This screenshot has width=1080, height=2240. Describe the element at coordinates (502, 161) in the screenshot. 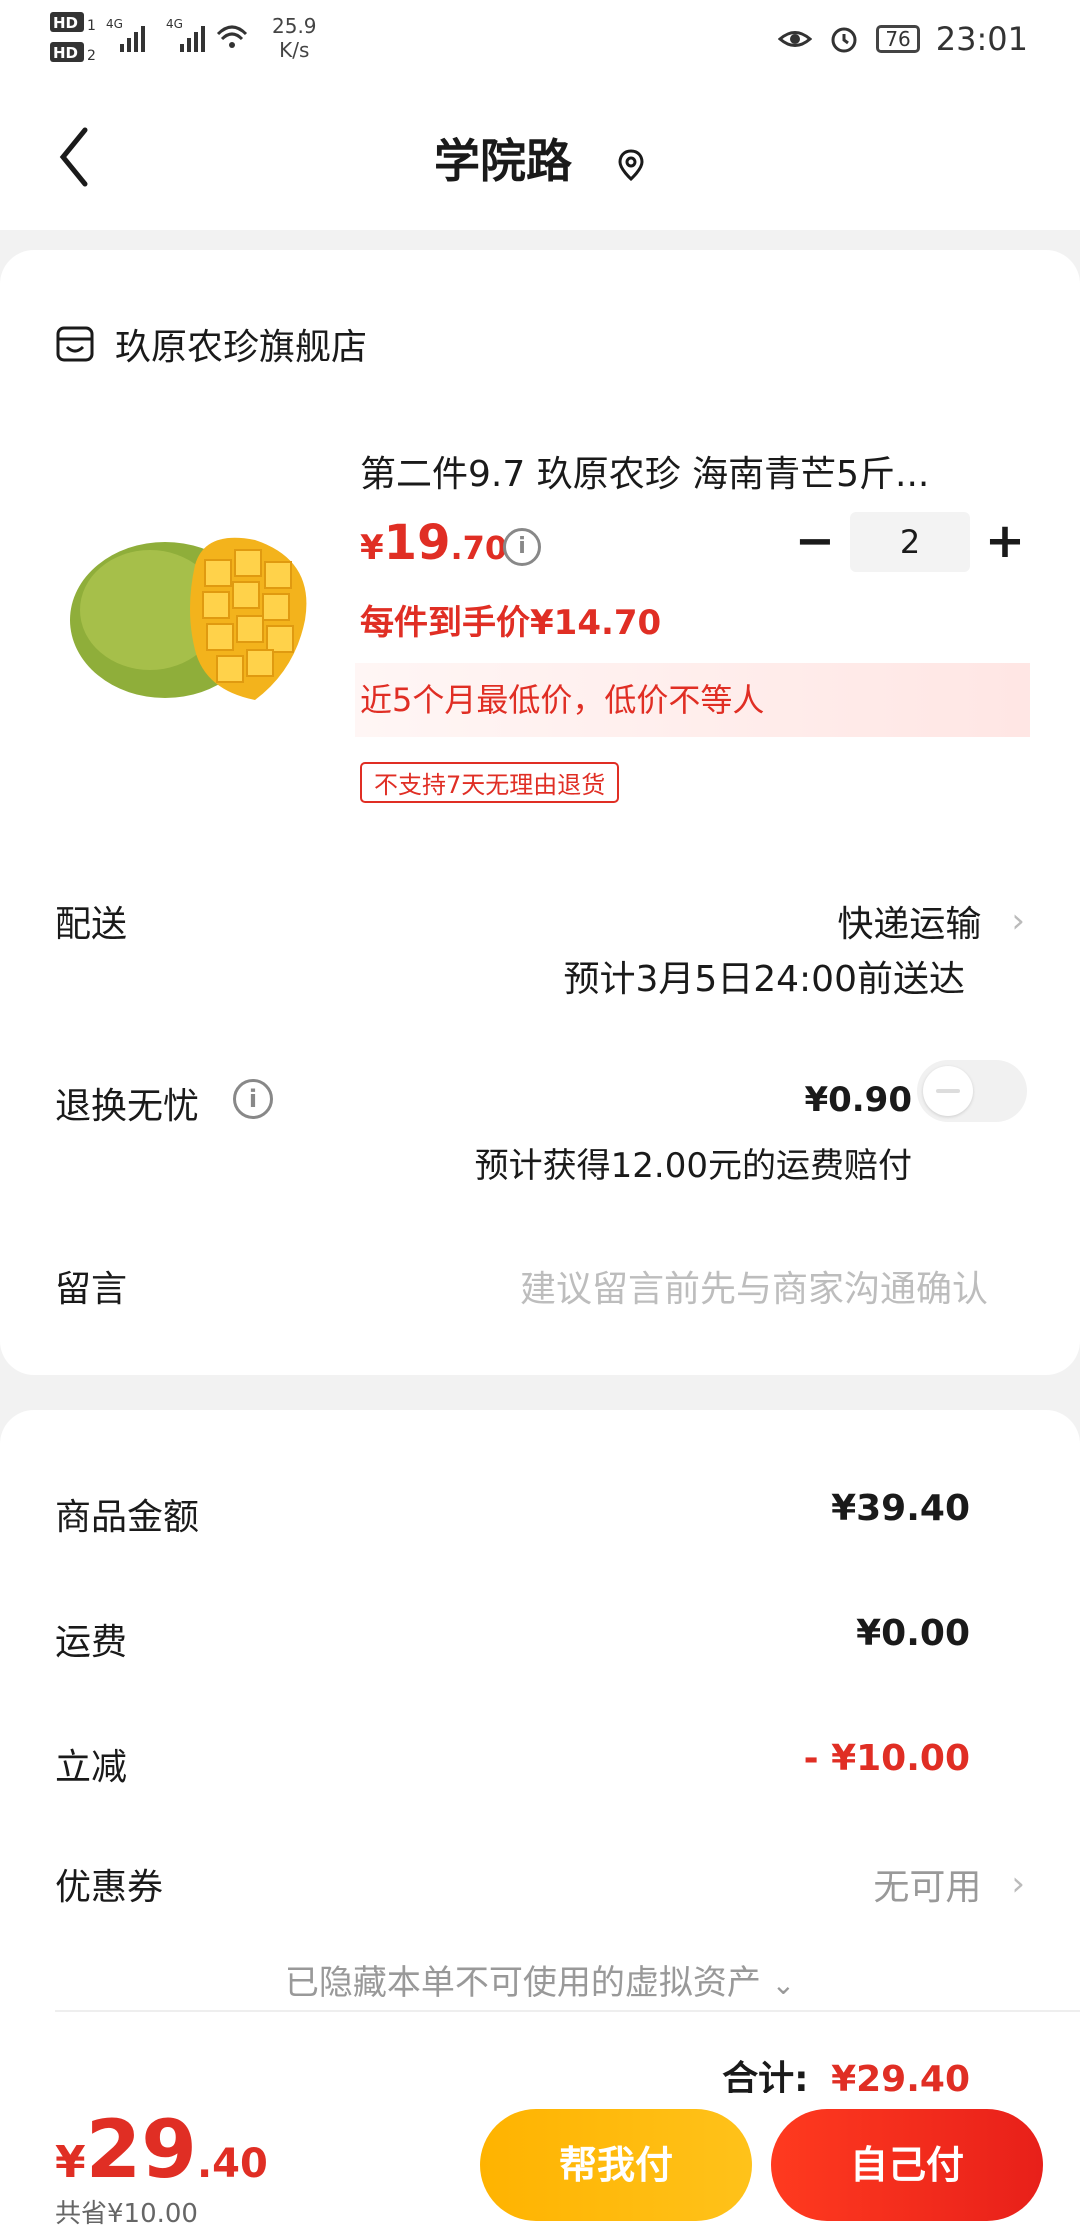

I see `page-title: 学院路` at that location.